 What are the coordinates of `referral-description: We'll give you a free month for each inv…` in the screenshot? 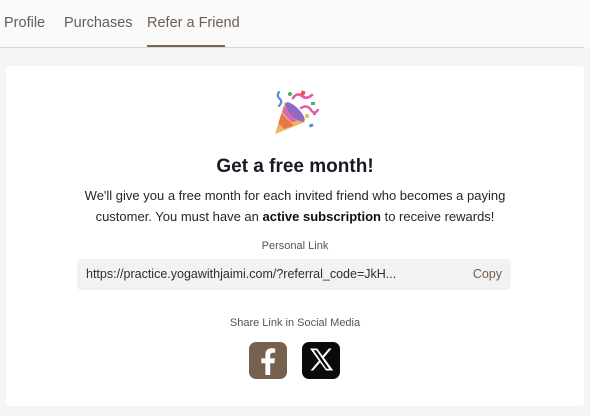 It's located at (295, 206).